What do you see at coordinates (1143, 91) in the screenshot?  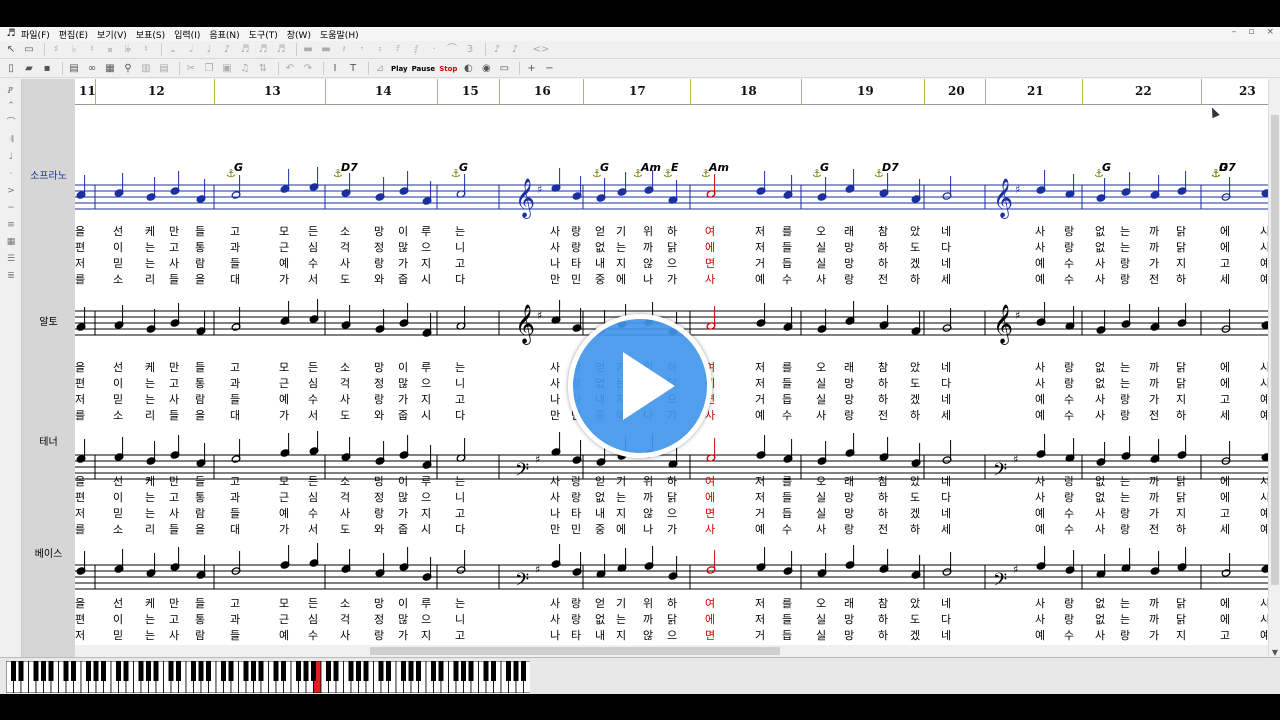 I see `measure-number: 22` at bounding box center [1143, 91].